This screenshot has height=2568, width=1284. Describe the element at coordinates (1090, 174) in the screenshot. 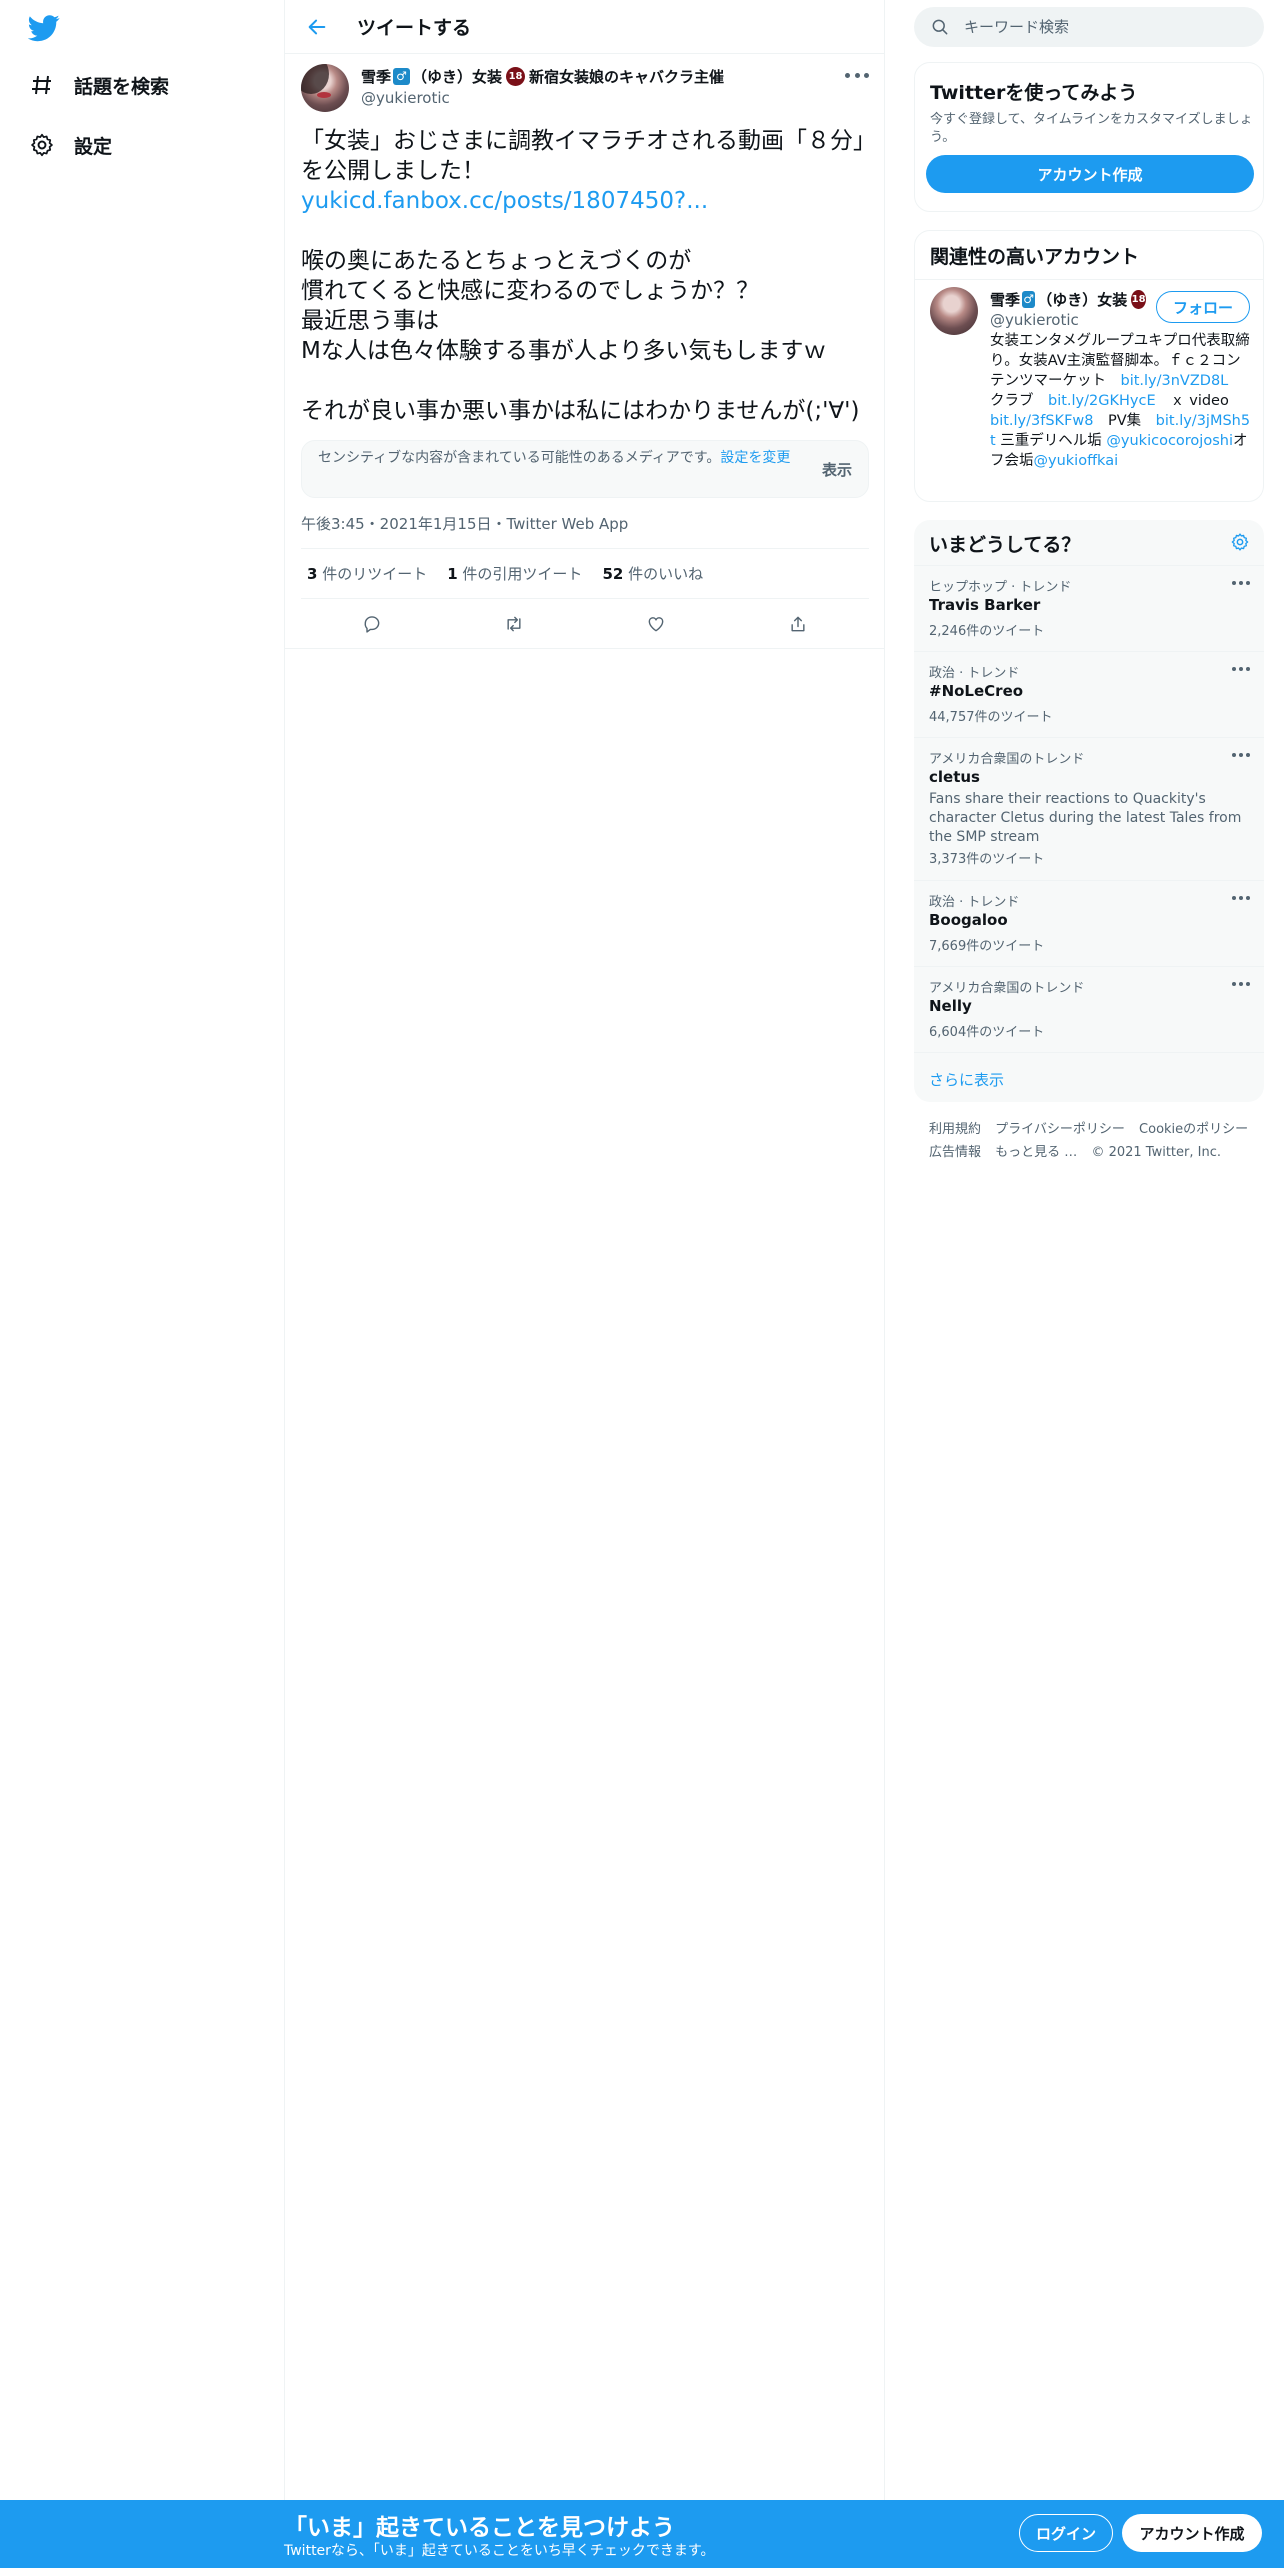

I see `create-account-button: アカウント作成` at that location.